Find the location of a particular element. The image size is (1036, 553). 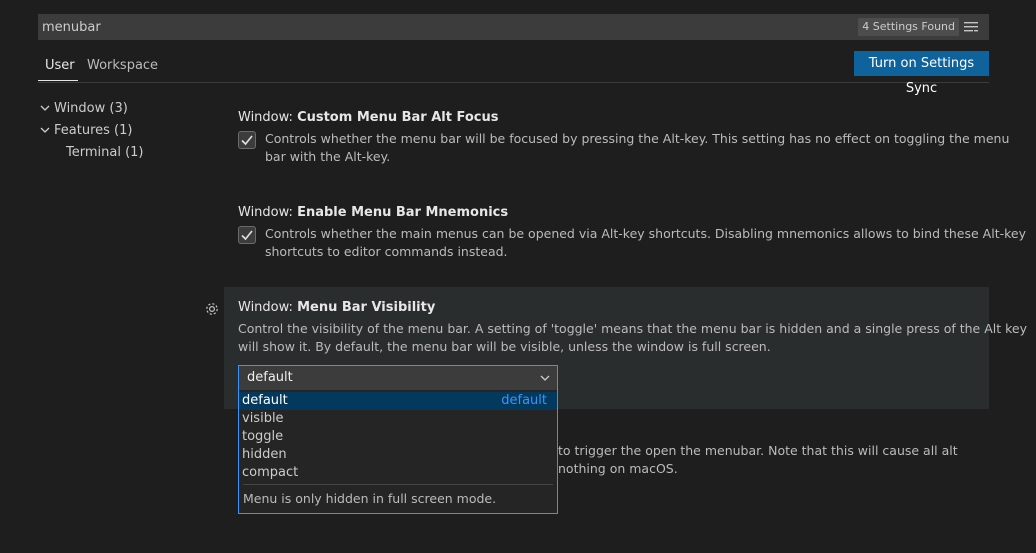

setting-title: Window: Custom Menu Bar Alt Focus is located at coordinates (368, 117).